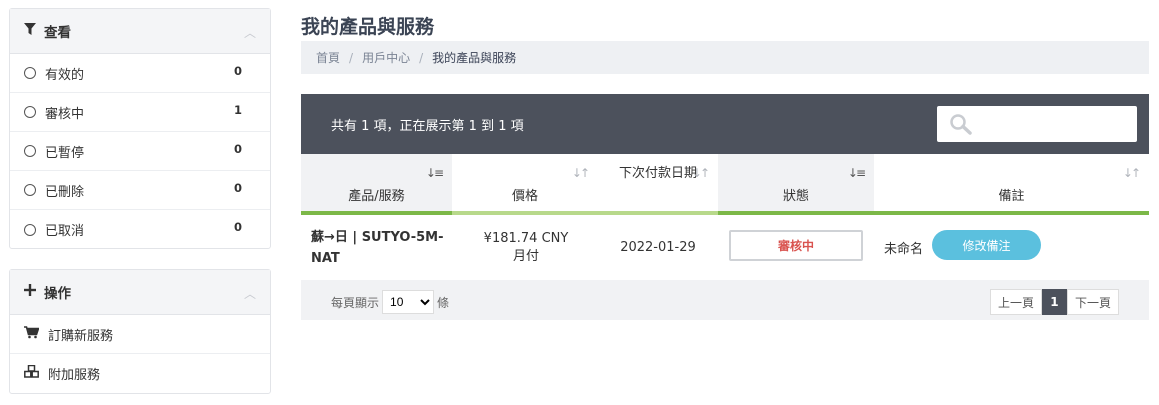 The height and width of the screenshot is (405, 1159). Describe the element at coordinates (1037, 124) in the screenshot. I see `search-box` at that location.